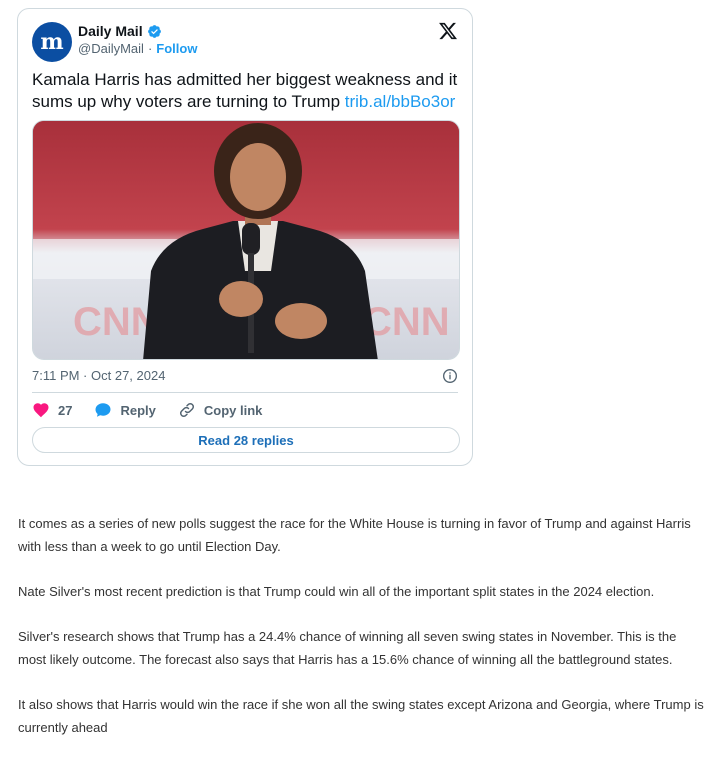 Image resolution: width=712 pixels, height=761 pixels. What do you see at coordinates (450, 376) in the screenshot?
I see `info-icon` at bounding box center [450, 376].